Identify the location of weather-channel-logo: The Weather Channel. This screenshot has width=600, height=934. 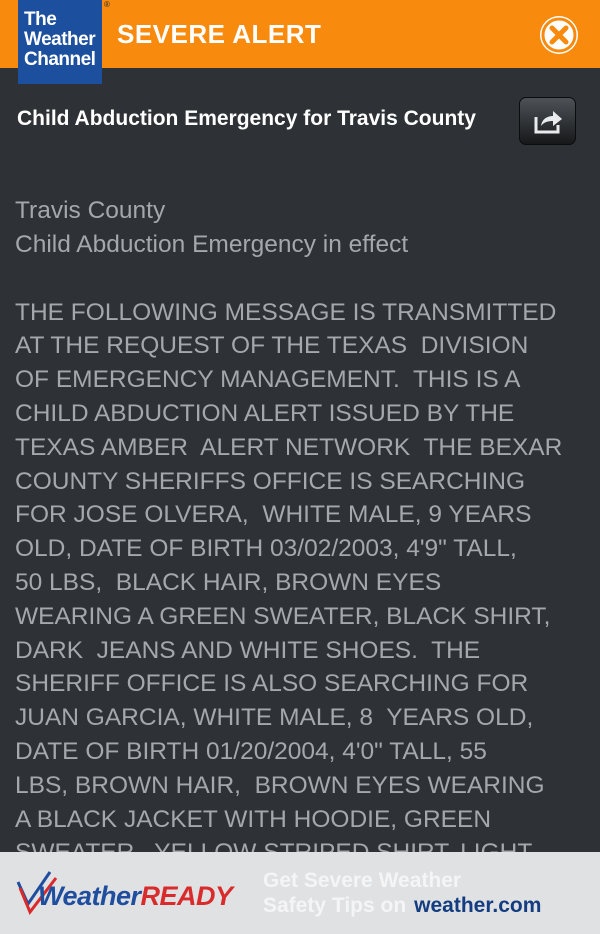
(60, 42).